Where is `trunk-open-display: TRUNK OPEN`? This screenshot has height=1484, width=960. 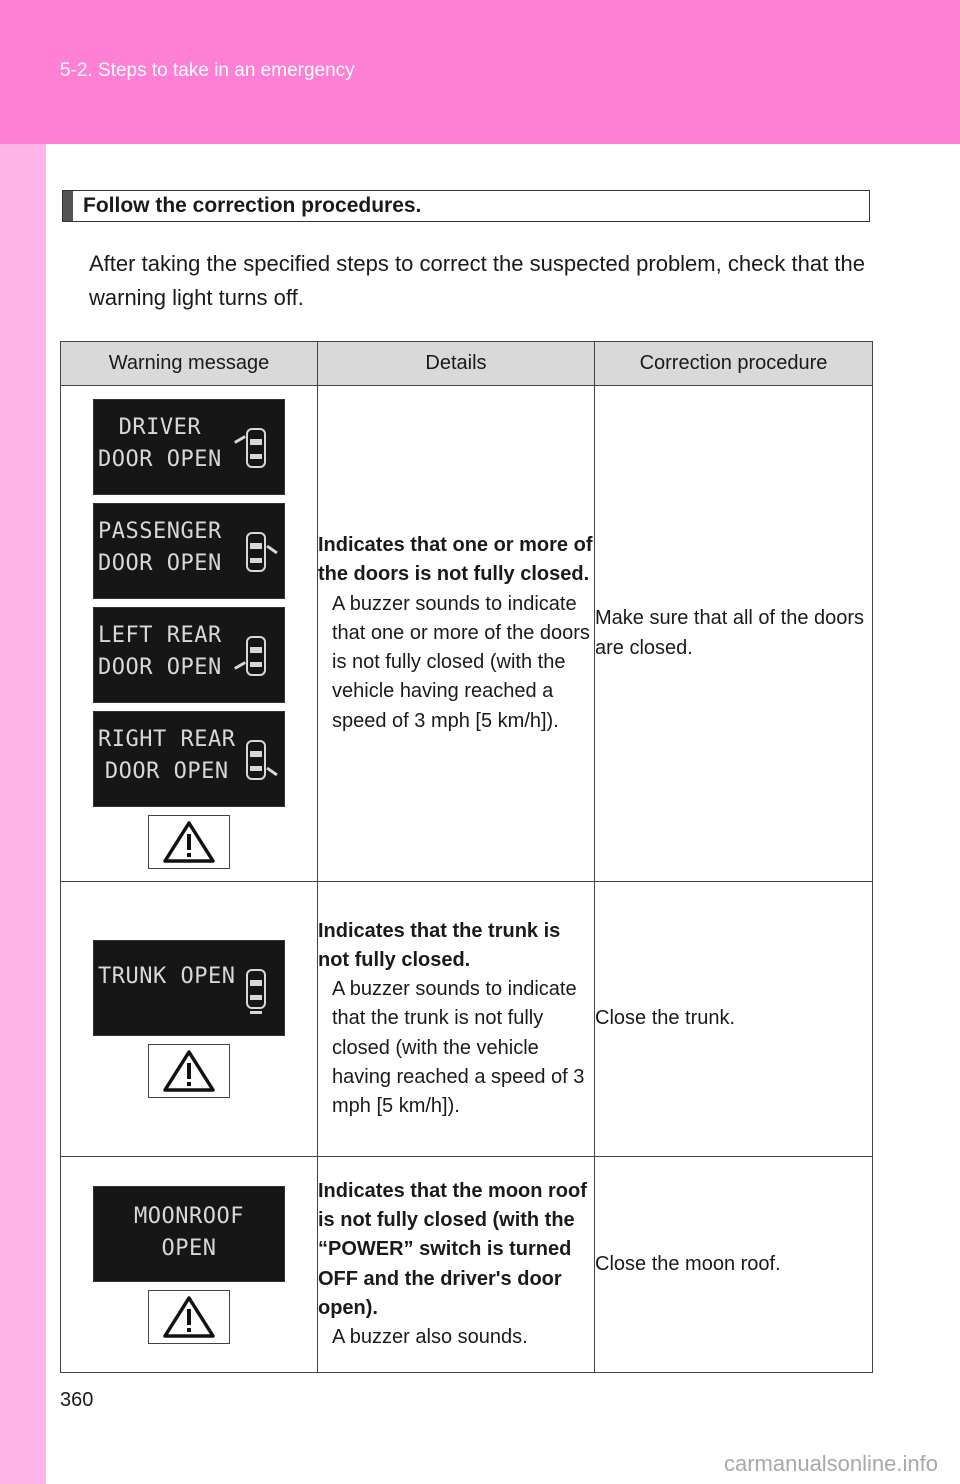 trunk-open-display: TRUNK OPEN is located at coordinates (189, 988).